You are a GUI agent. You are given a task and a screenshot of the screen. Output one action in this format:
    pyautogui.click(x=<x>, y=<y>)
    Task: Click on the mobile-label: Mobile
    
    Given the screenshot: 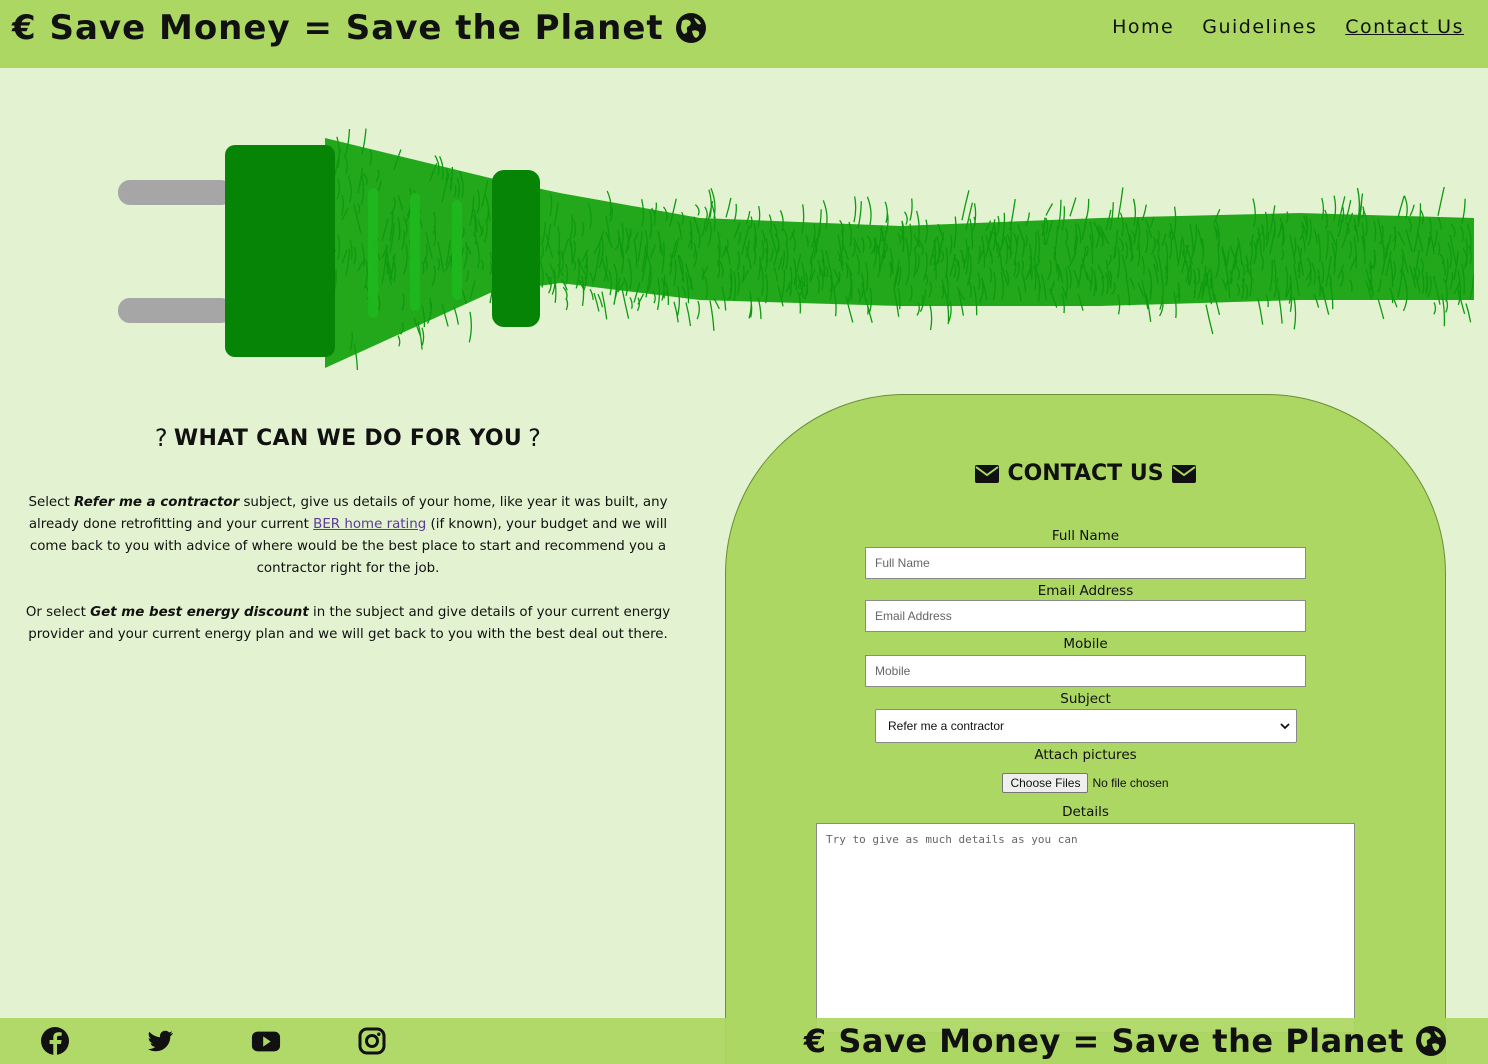 What is the action you would take?
    pyautogui.click(x=1085, y=644)
    